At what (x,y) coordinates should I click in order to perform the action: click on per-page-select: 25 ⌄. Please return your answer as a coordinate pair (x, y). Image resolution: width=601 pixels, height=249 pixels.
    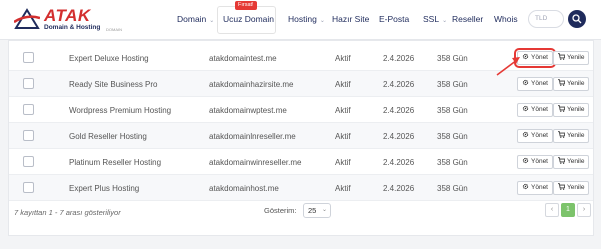
    Looking at the image, I should click on (317, 210).